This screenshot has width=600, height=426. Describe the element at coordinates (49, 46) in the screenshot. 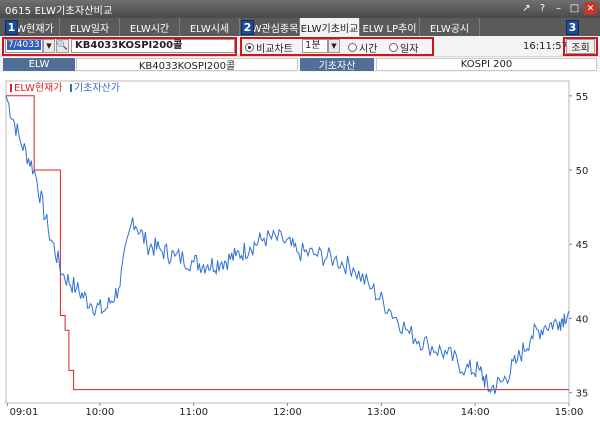

I see `code-dropdown-button: ▼` at that location.